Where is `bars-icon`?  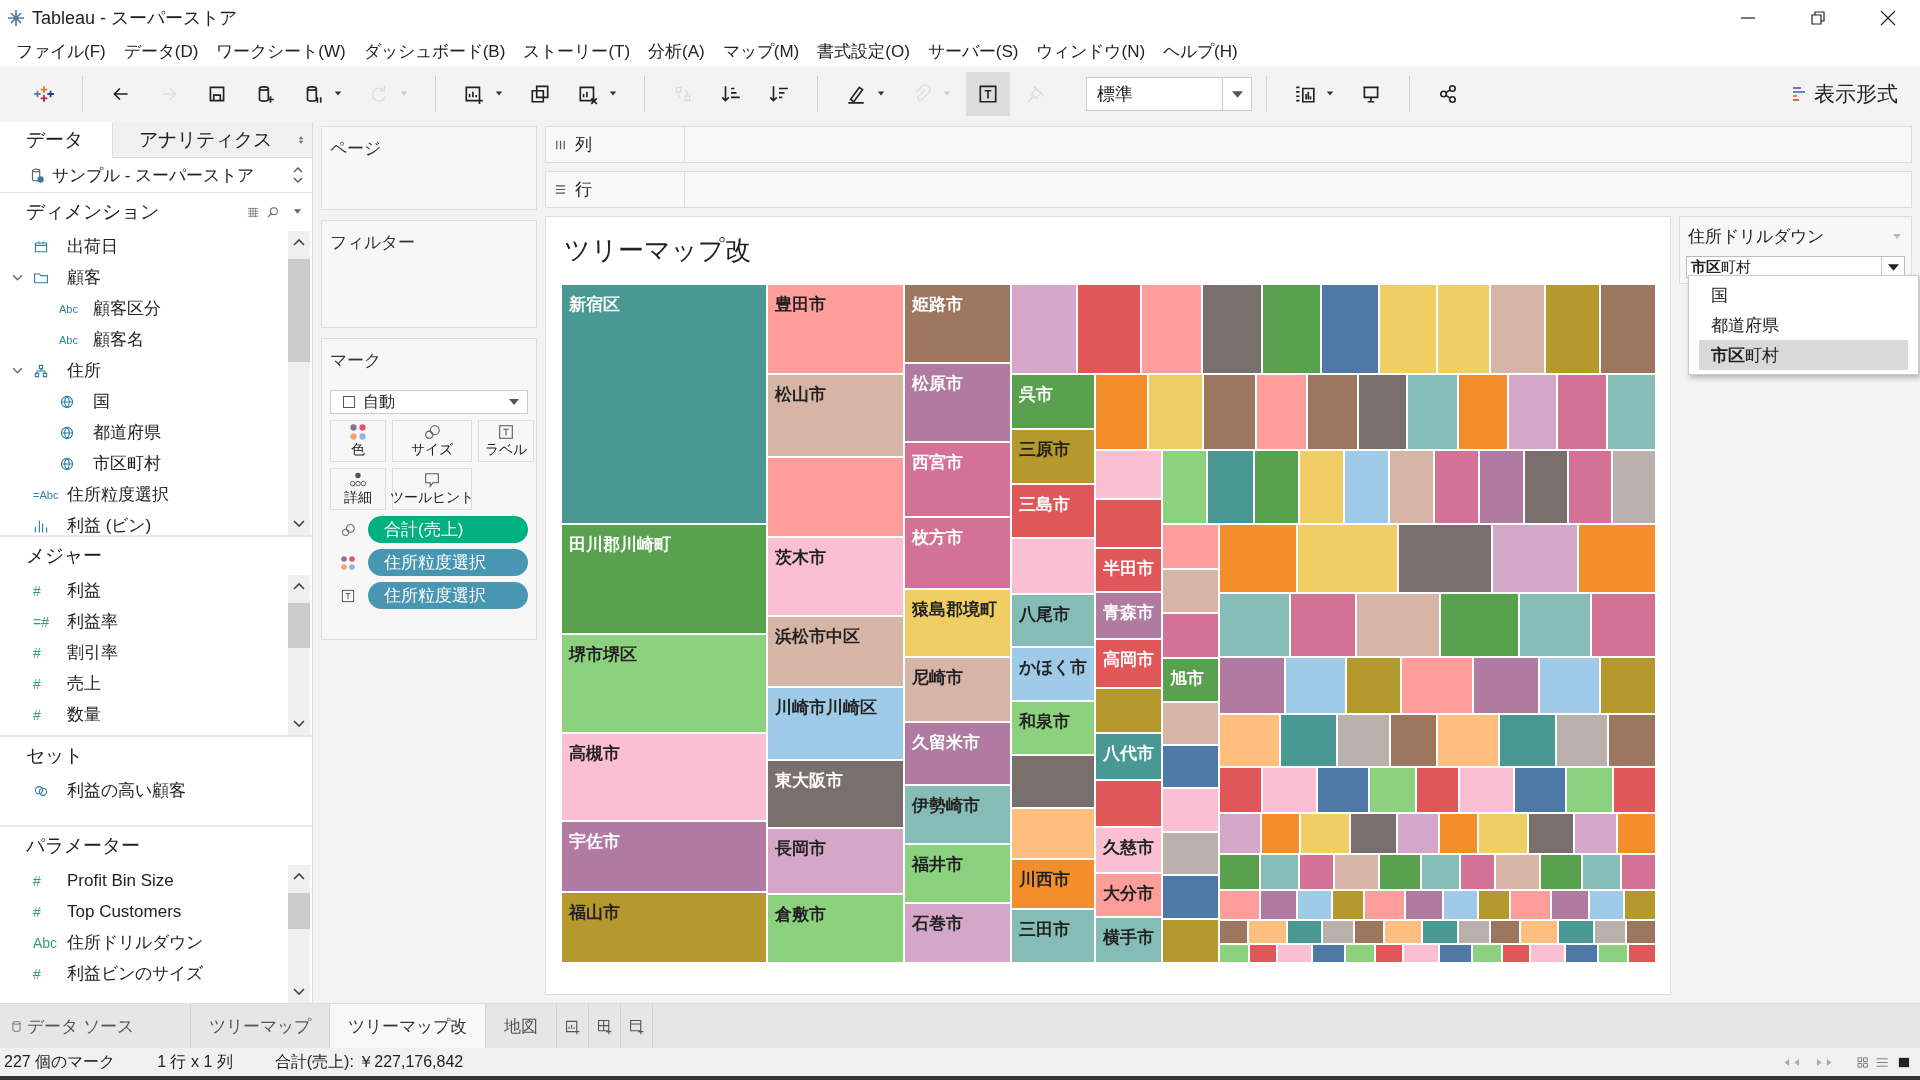 bars-icon is located at coordinates (1799, 94).